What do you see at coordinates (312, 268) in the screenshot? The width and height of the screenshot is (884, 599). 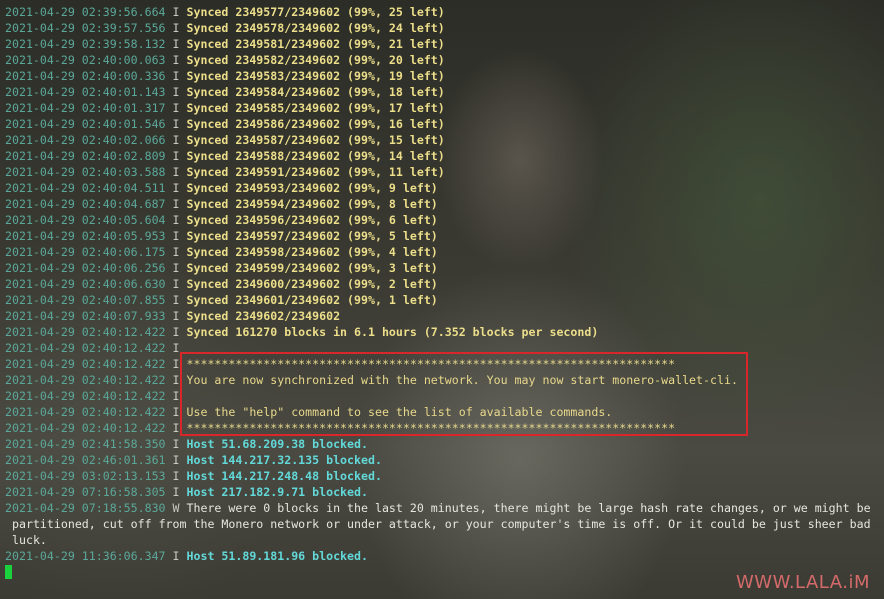 I see `log-message: Synced 2349599/2349602 (99%, 3 left)` at bounding box center [312, 268].